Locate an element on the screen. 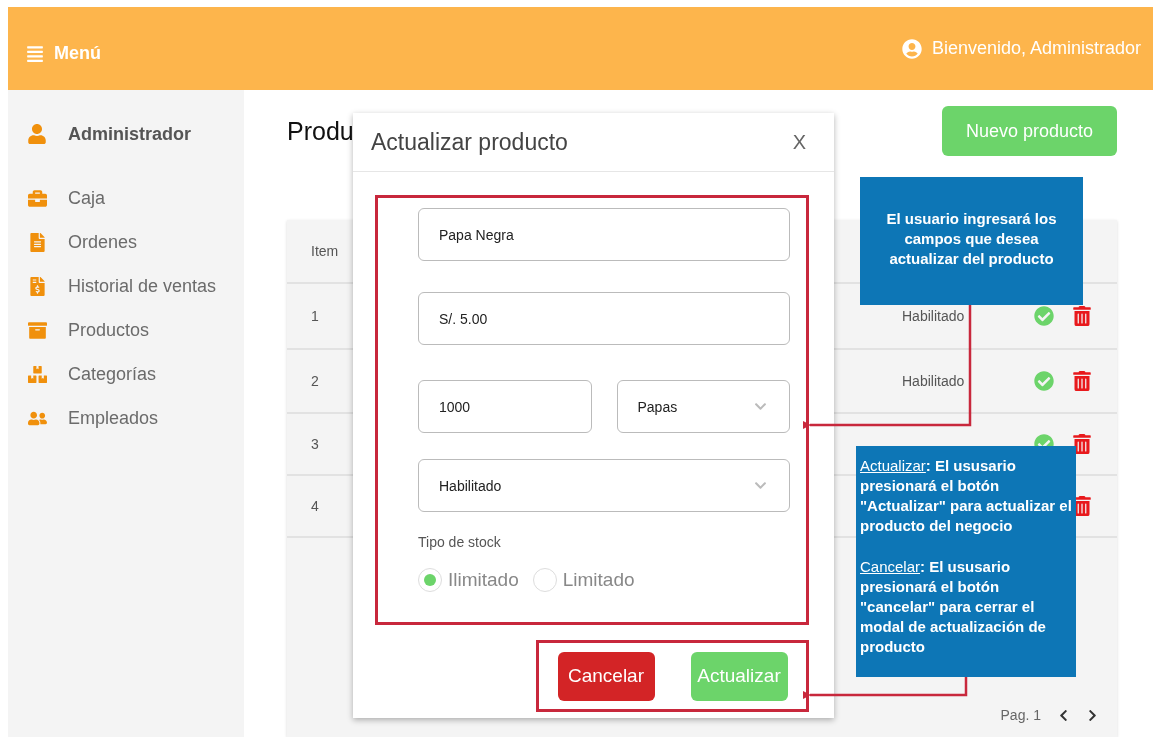  sidebar-user: Administrador is located at coordinates (129, 134).